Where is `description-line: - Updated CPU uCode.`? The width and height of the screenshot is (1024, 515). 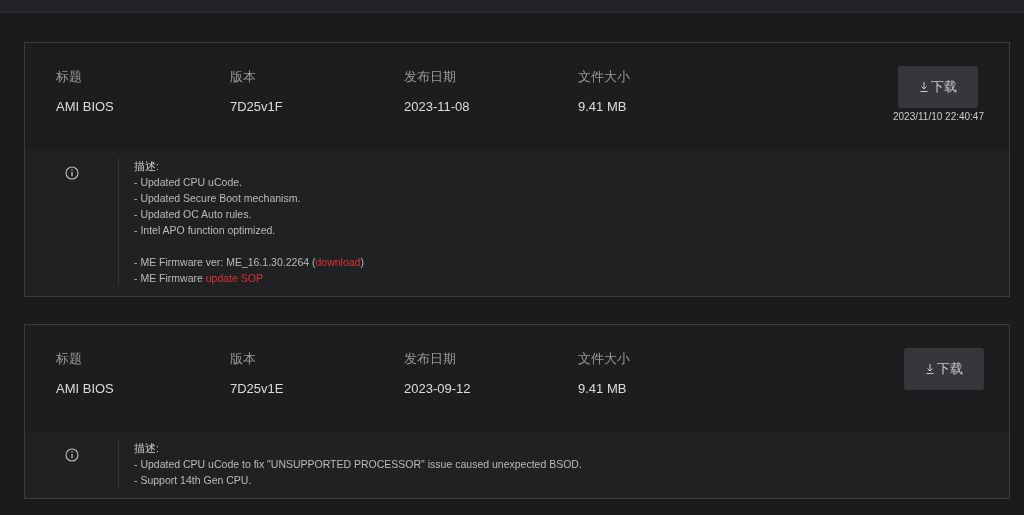
description-line: - Updated CPU uCode. is located at coordinates (188, 182).